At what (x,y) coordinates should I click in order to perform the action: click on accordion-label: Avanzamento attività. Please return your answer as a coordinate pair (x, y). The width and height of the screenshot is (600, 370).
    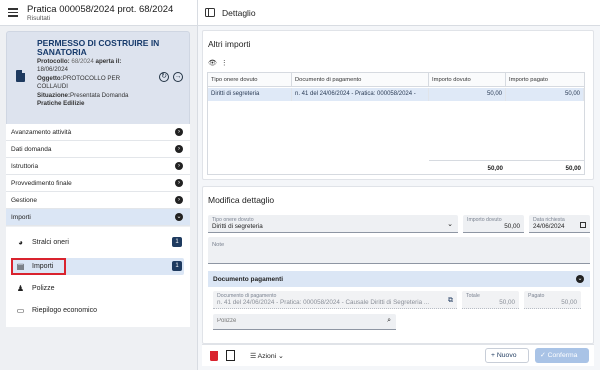
    Looking at the image, I should click on (41, 132).